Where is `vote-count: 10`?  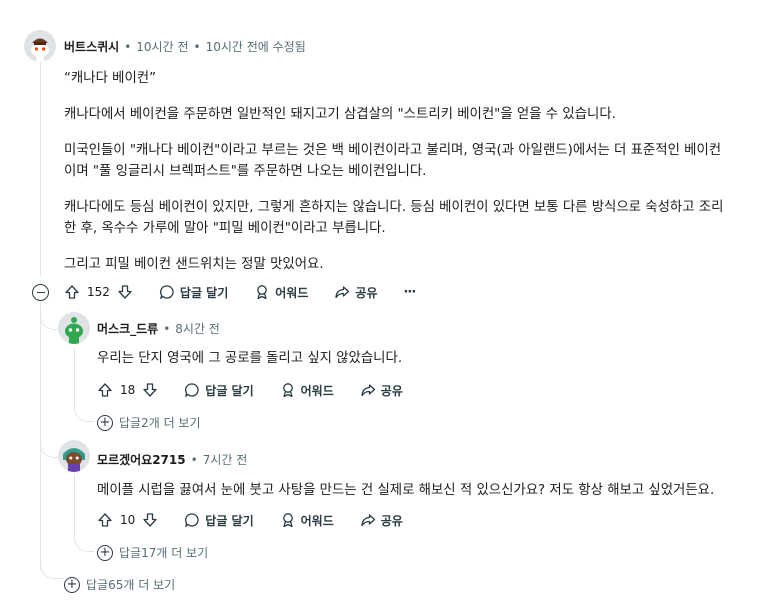 vote-count: 10 is located at coordinates (128, 520).